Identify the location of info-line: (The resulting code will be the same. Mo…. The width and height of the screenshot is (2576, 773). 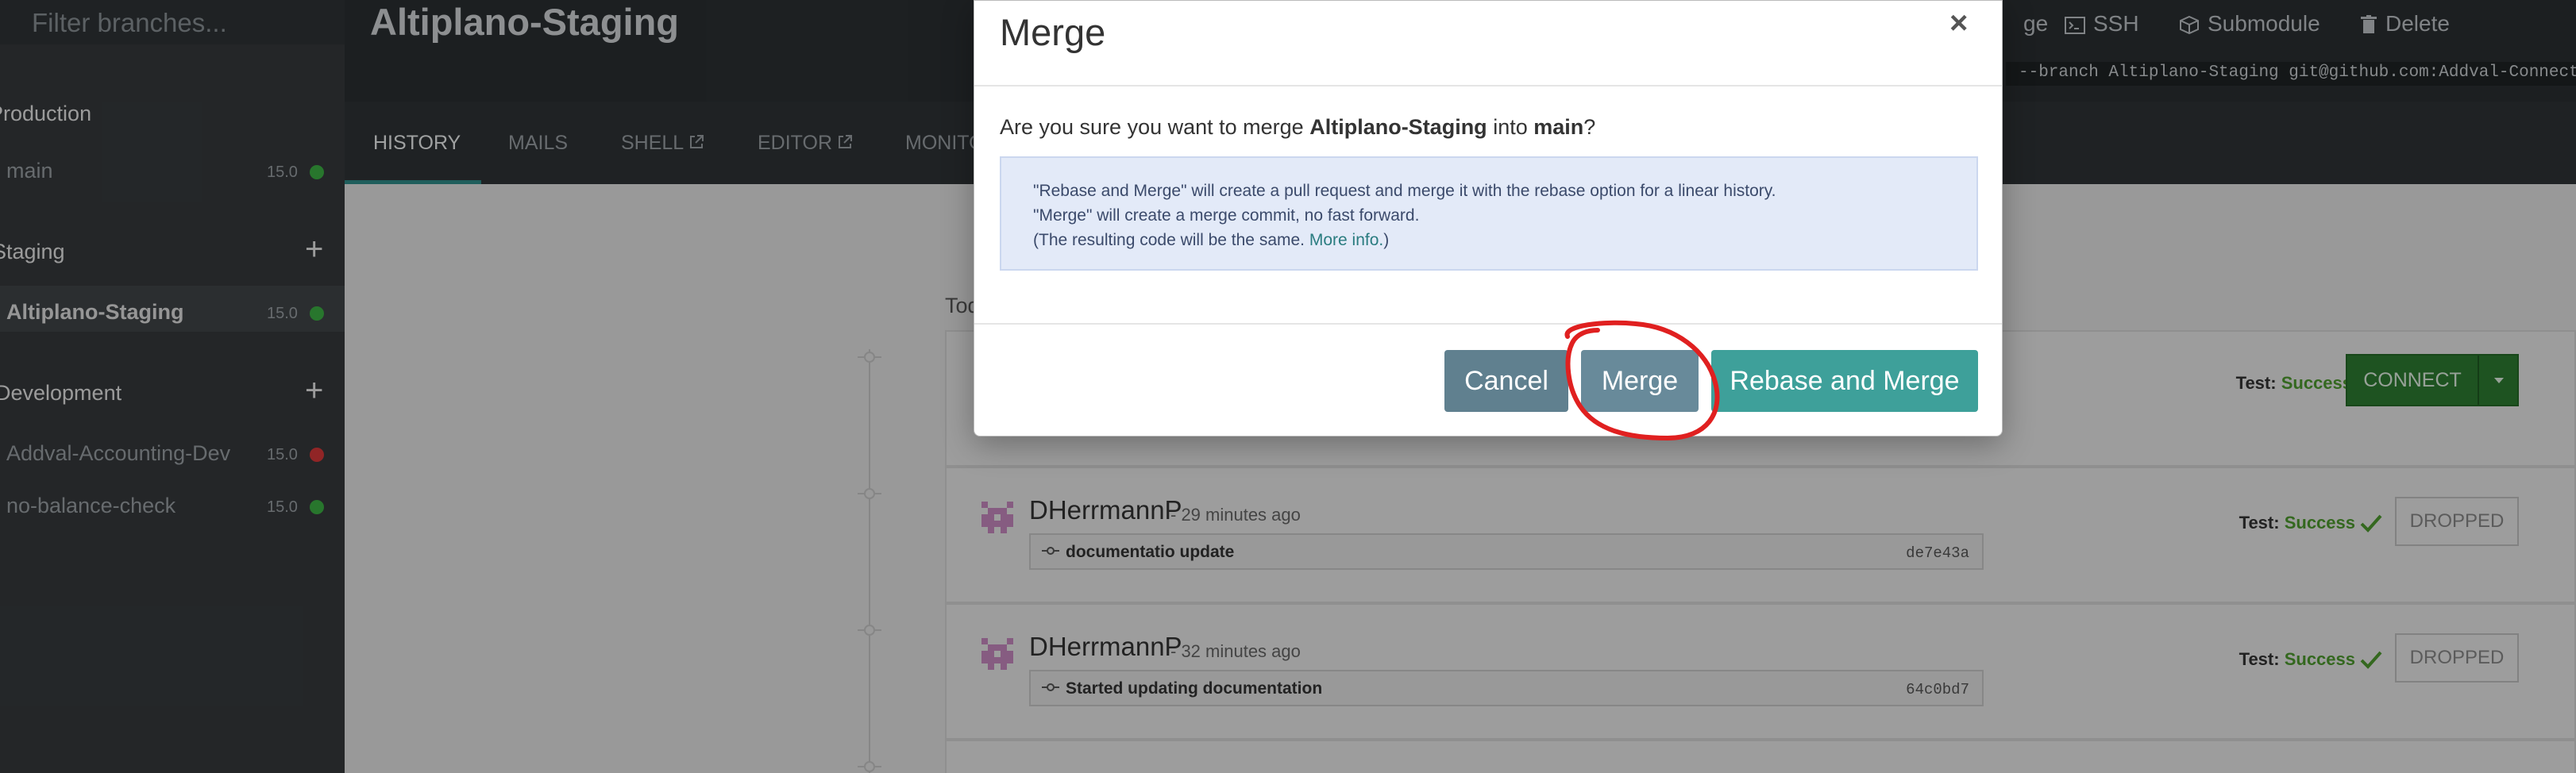
(1211, 240).